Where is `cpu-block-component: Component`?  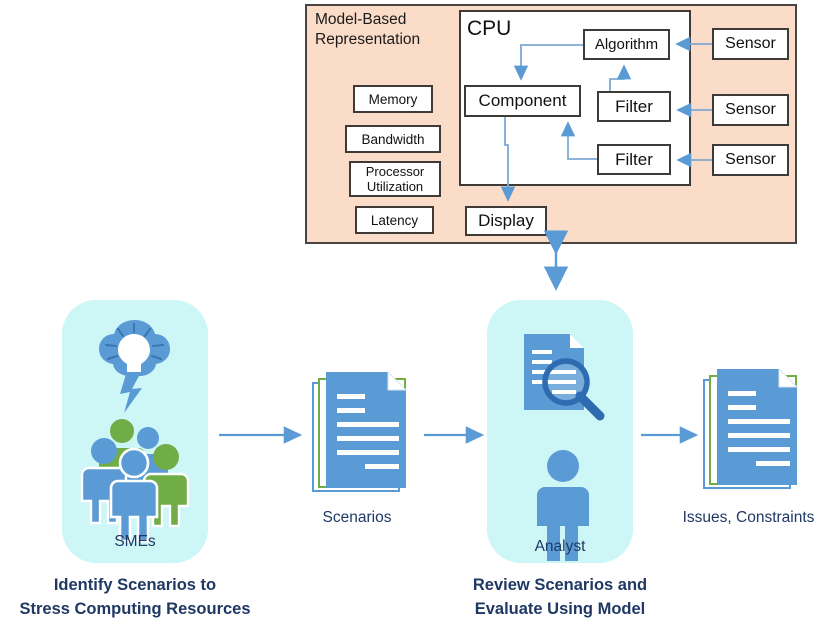
cpu-block-component: Component is located at coordinates (522, 101).